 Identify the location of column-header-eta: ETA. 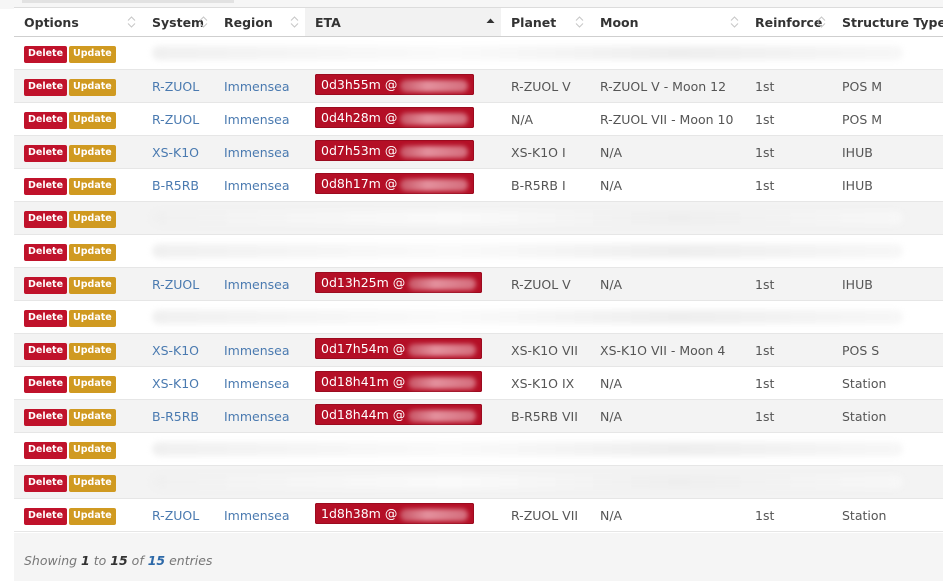
(403, 22).